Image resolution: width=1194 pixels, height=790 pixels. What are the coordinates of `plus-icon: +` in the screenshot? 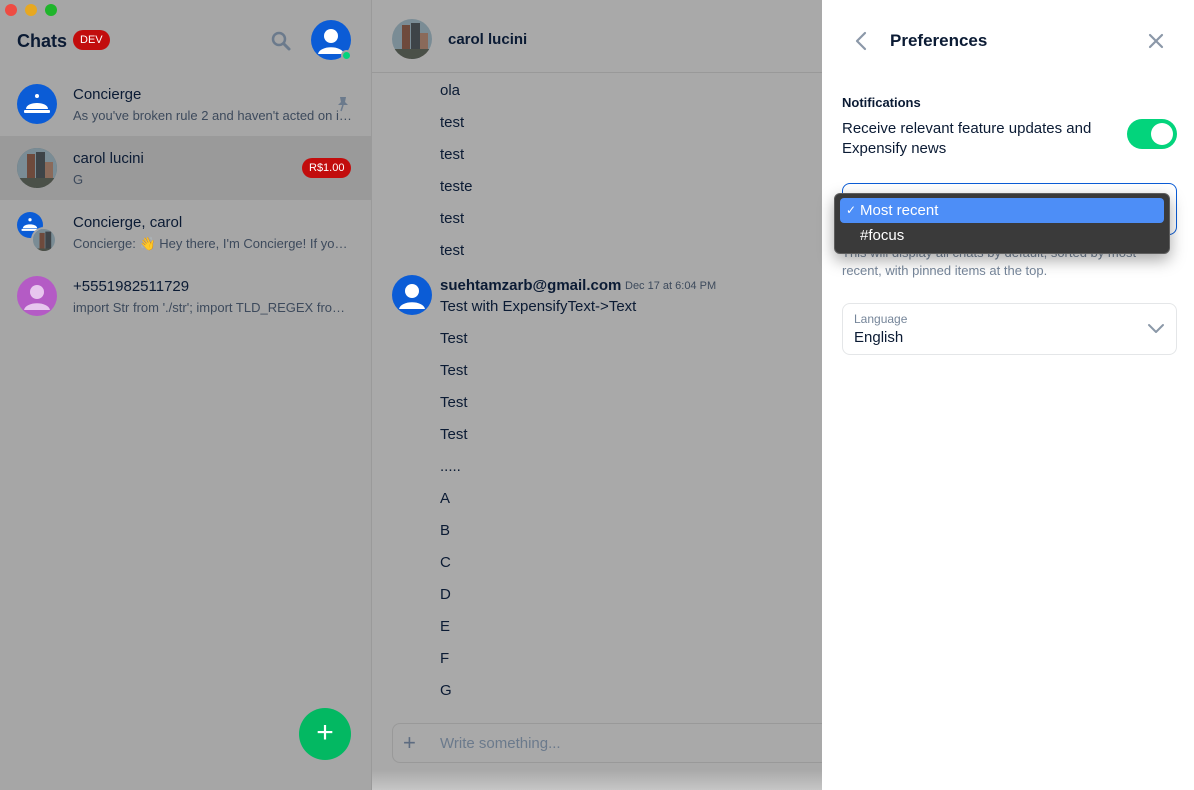 It's located at (325, 732).